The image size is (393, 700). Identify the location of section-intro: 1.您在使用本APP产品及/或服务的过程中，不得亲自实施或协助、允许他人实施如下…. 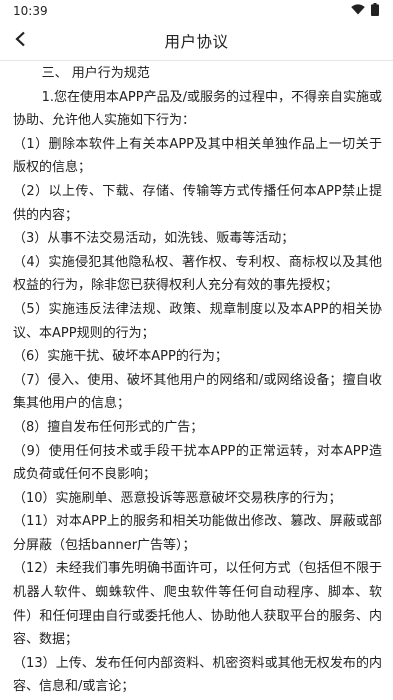
(197, 109).